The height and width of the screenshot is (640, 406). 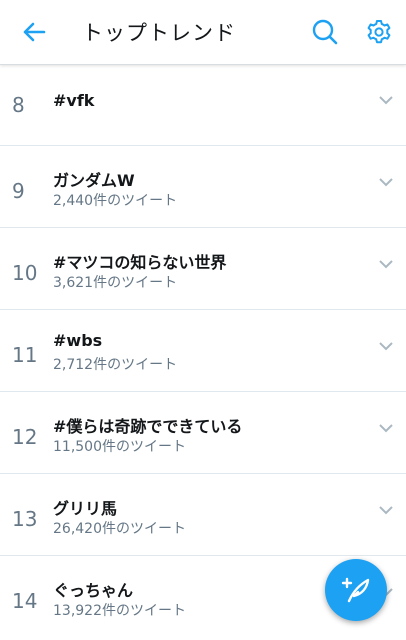 What do you see at coordinates (94, 180) in the screenshot?
I see `trend-name: ガンダムW` at bounding box center [94, 180].